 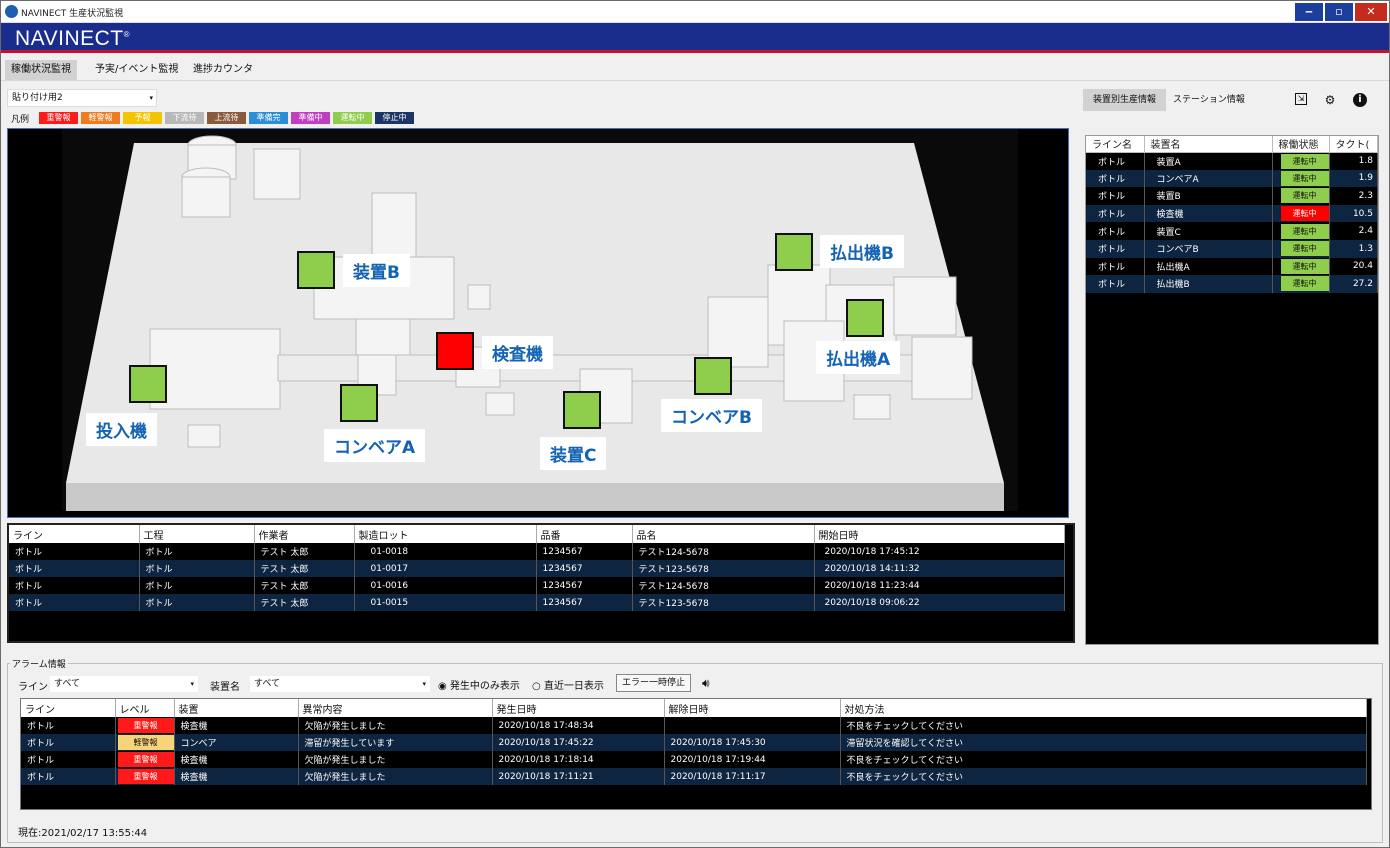 What do you see at coordinates (395, 742) in the screenshot?
I see `cell-alarm-content: 滞留が発生しています` at bounding box center [395, 742].